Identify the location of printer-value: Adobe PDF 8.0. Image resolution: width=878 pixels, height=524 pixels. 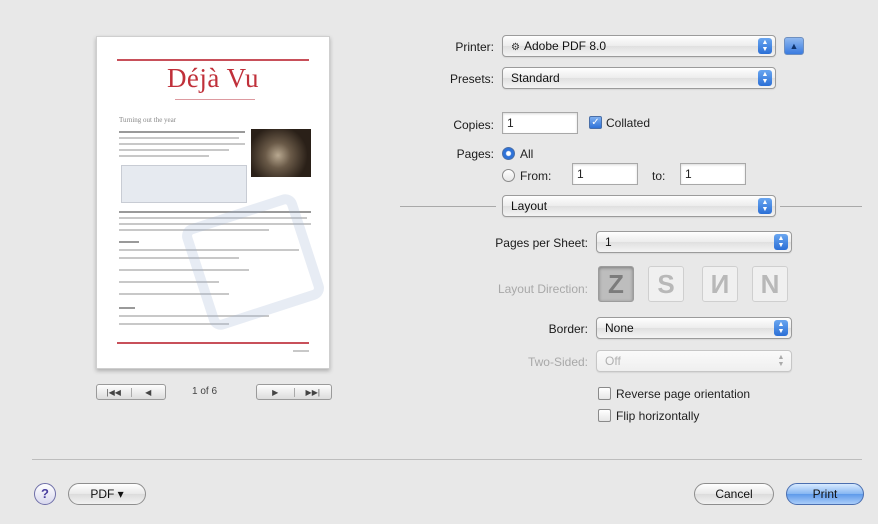
(565, 46).